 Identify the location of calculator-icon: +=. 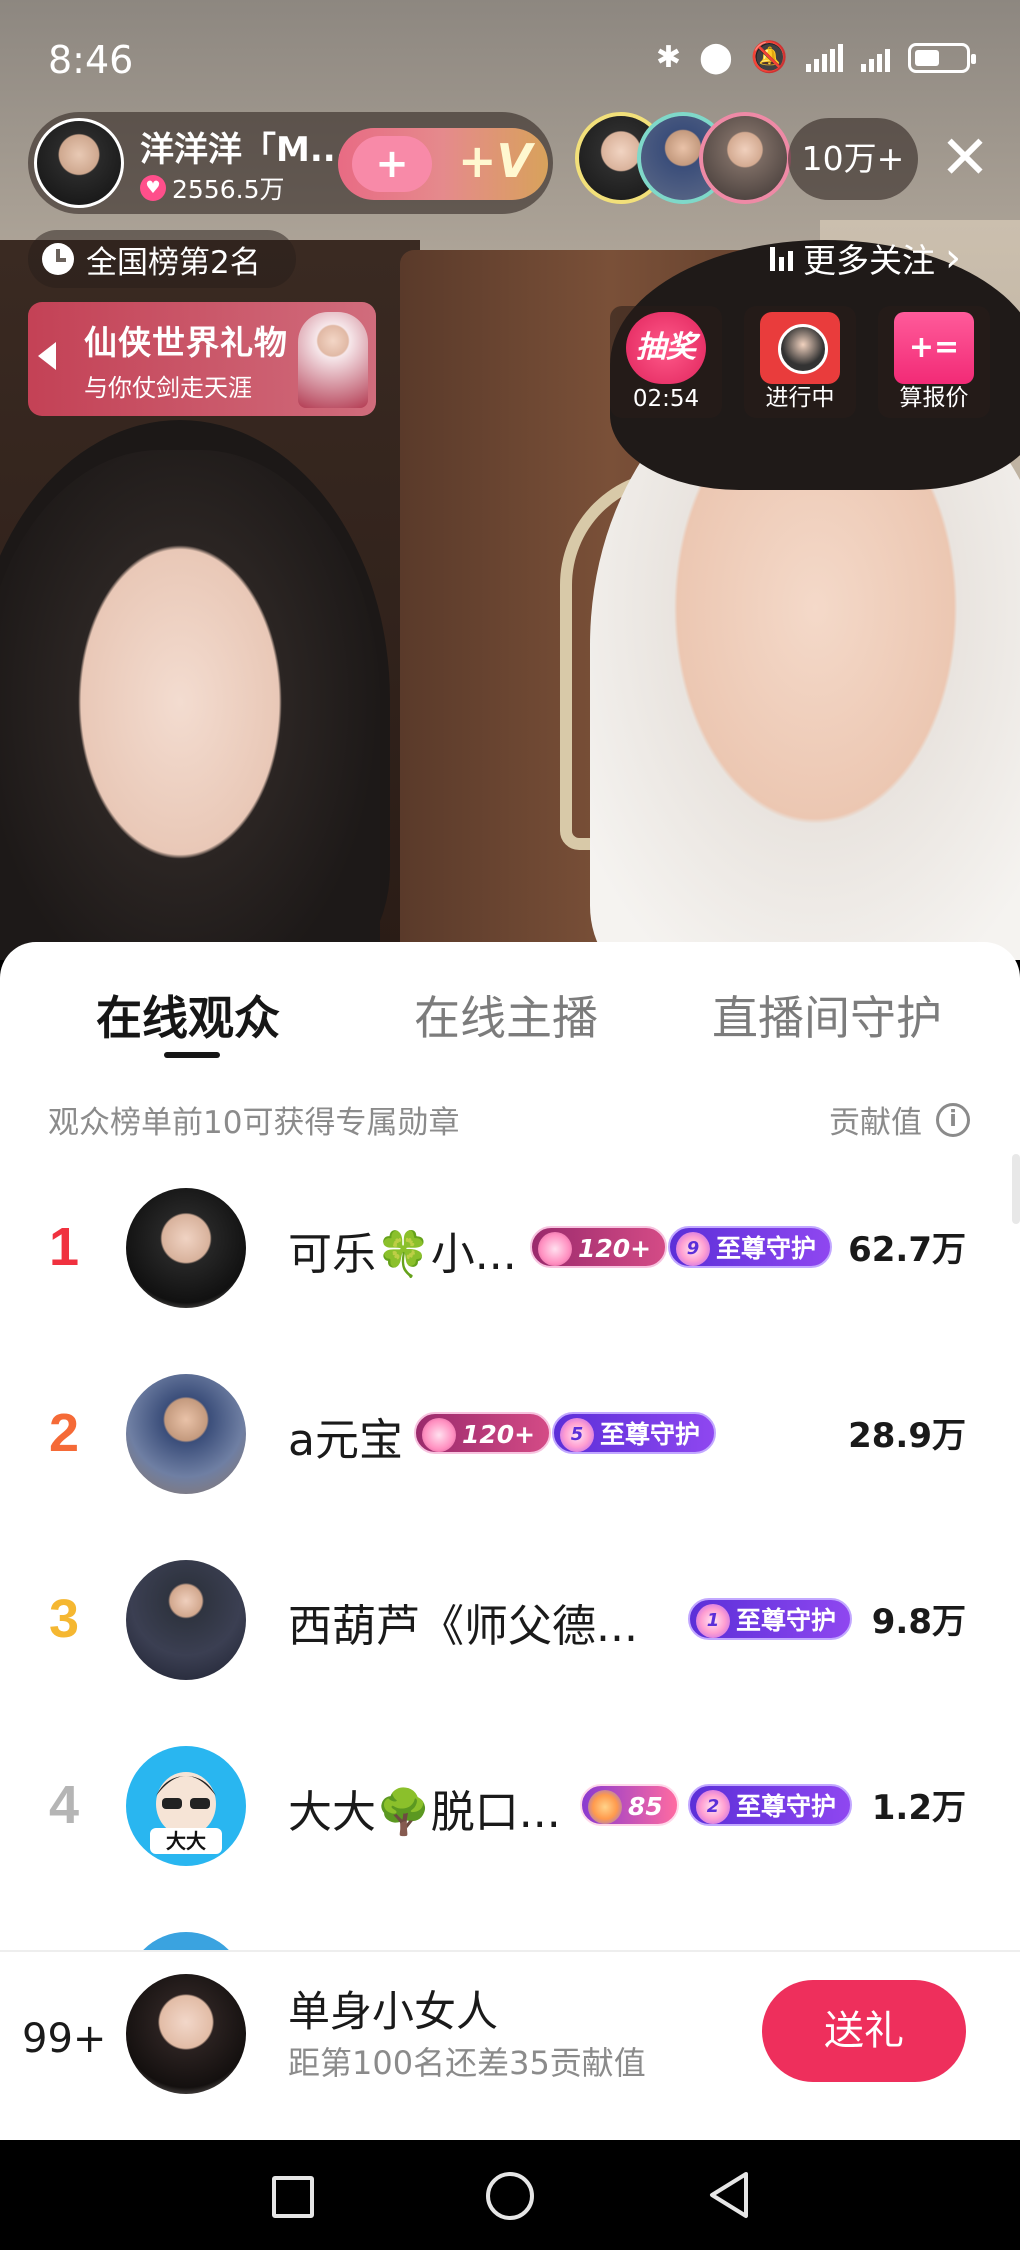
(934, 348).